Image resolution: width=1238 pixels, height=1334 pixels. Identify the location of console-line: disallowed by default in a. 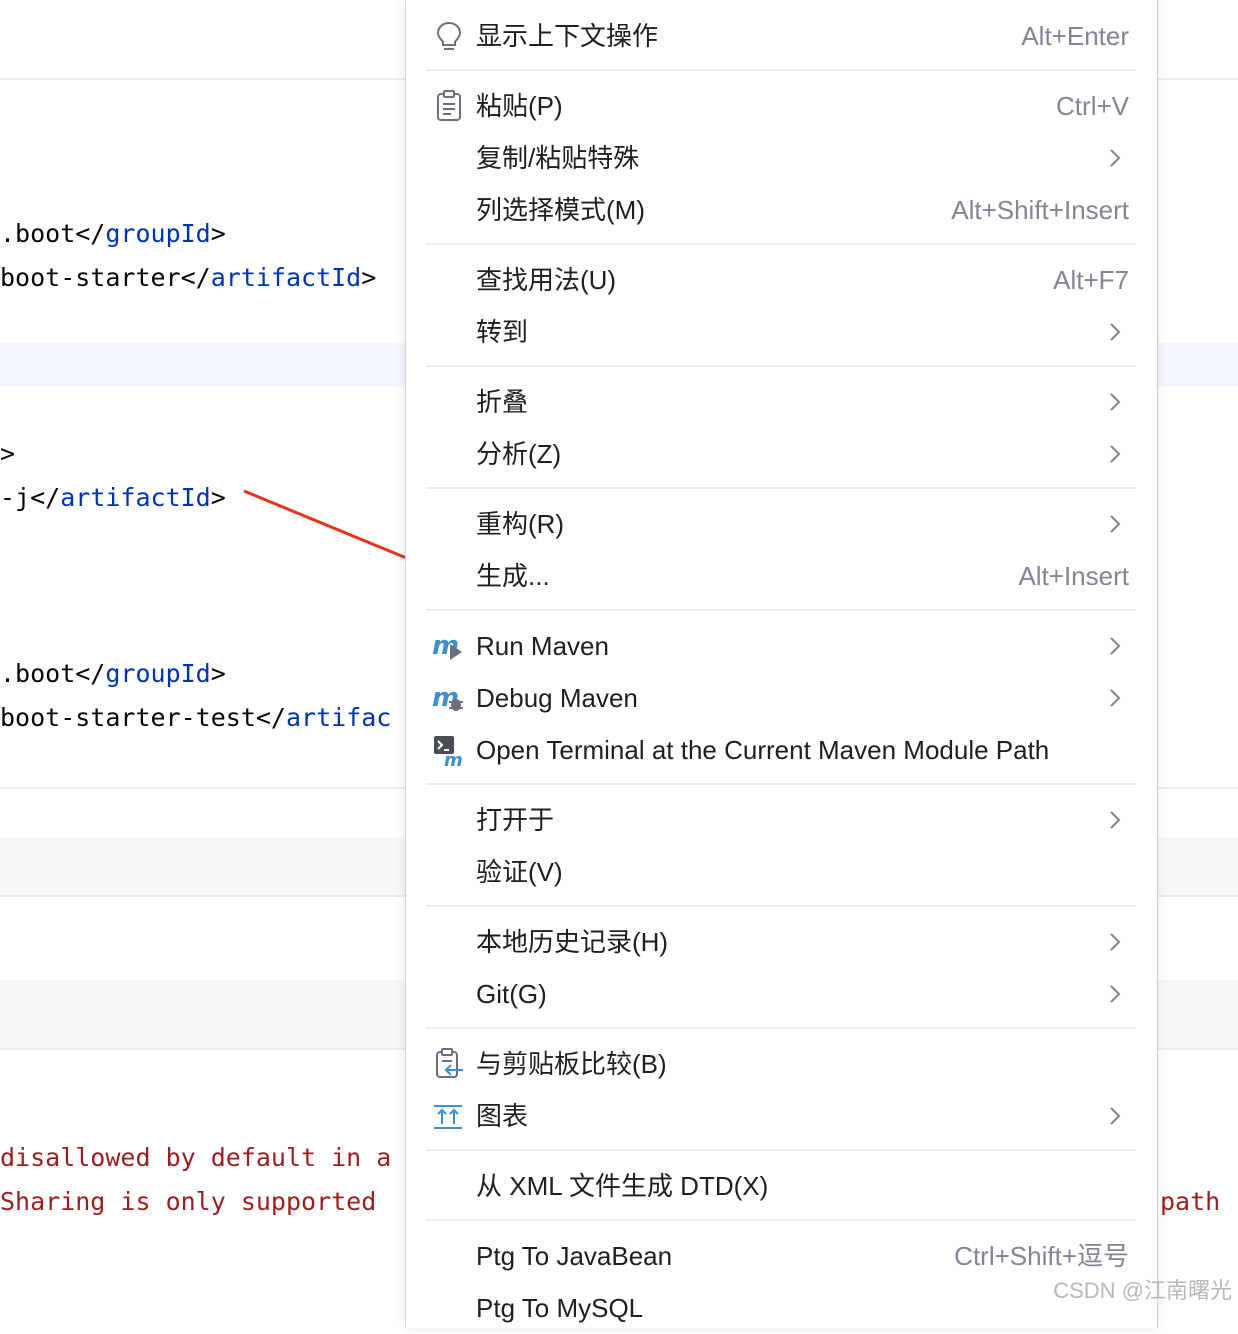
(196, 1157).